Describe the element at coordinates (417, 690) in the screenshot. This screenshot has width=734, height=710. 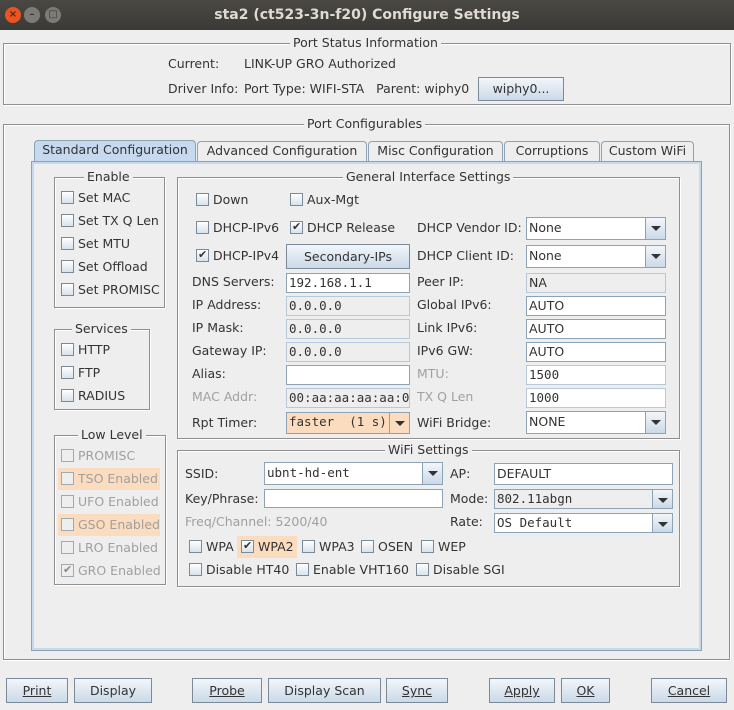
I see `sync-button: Sync` at that location.